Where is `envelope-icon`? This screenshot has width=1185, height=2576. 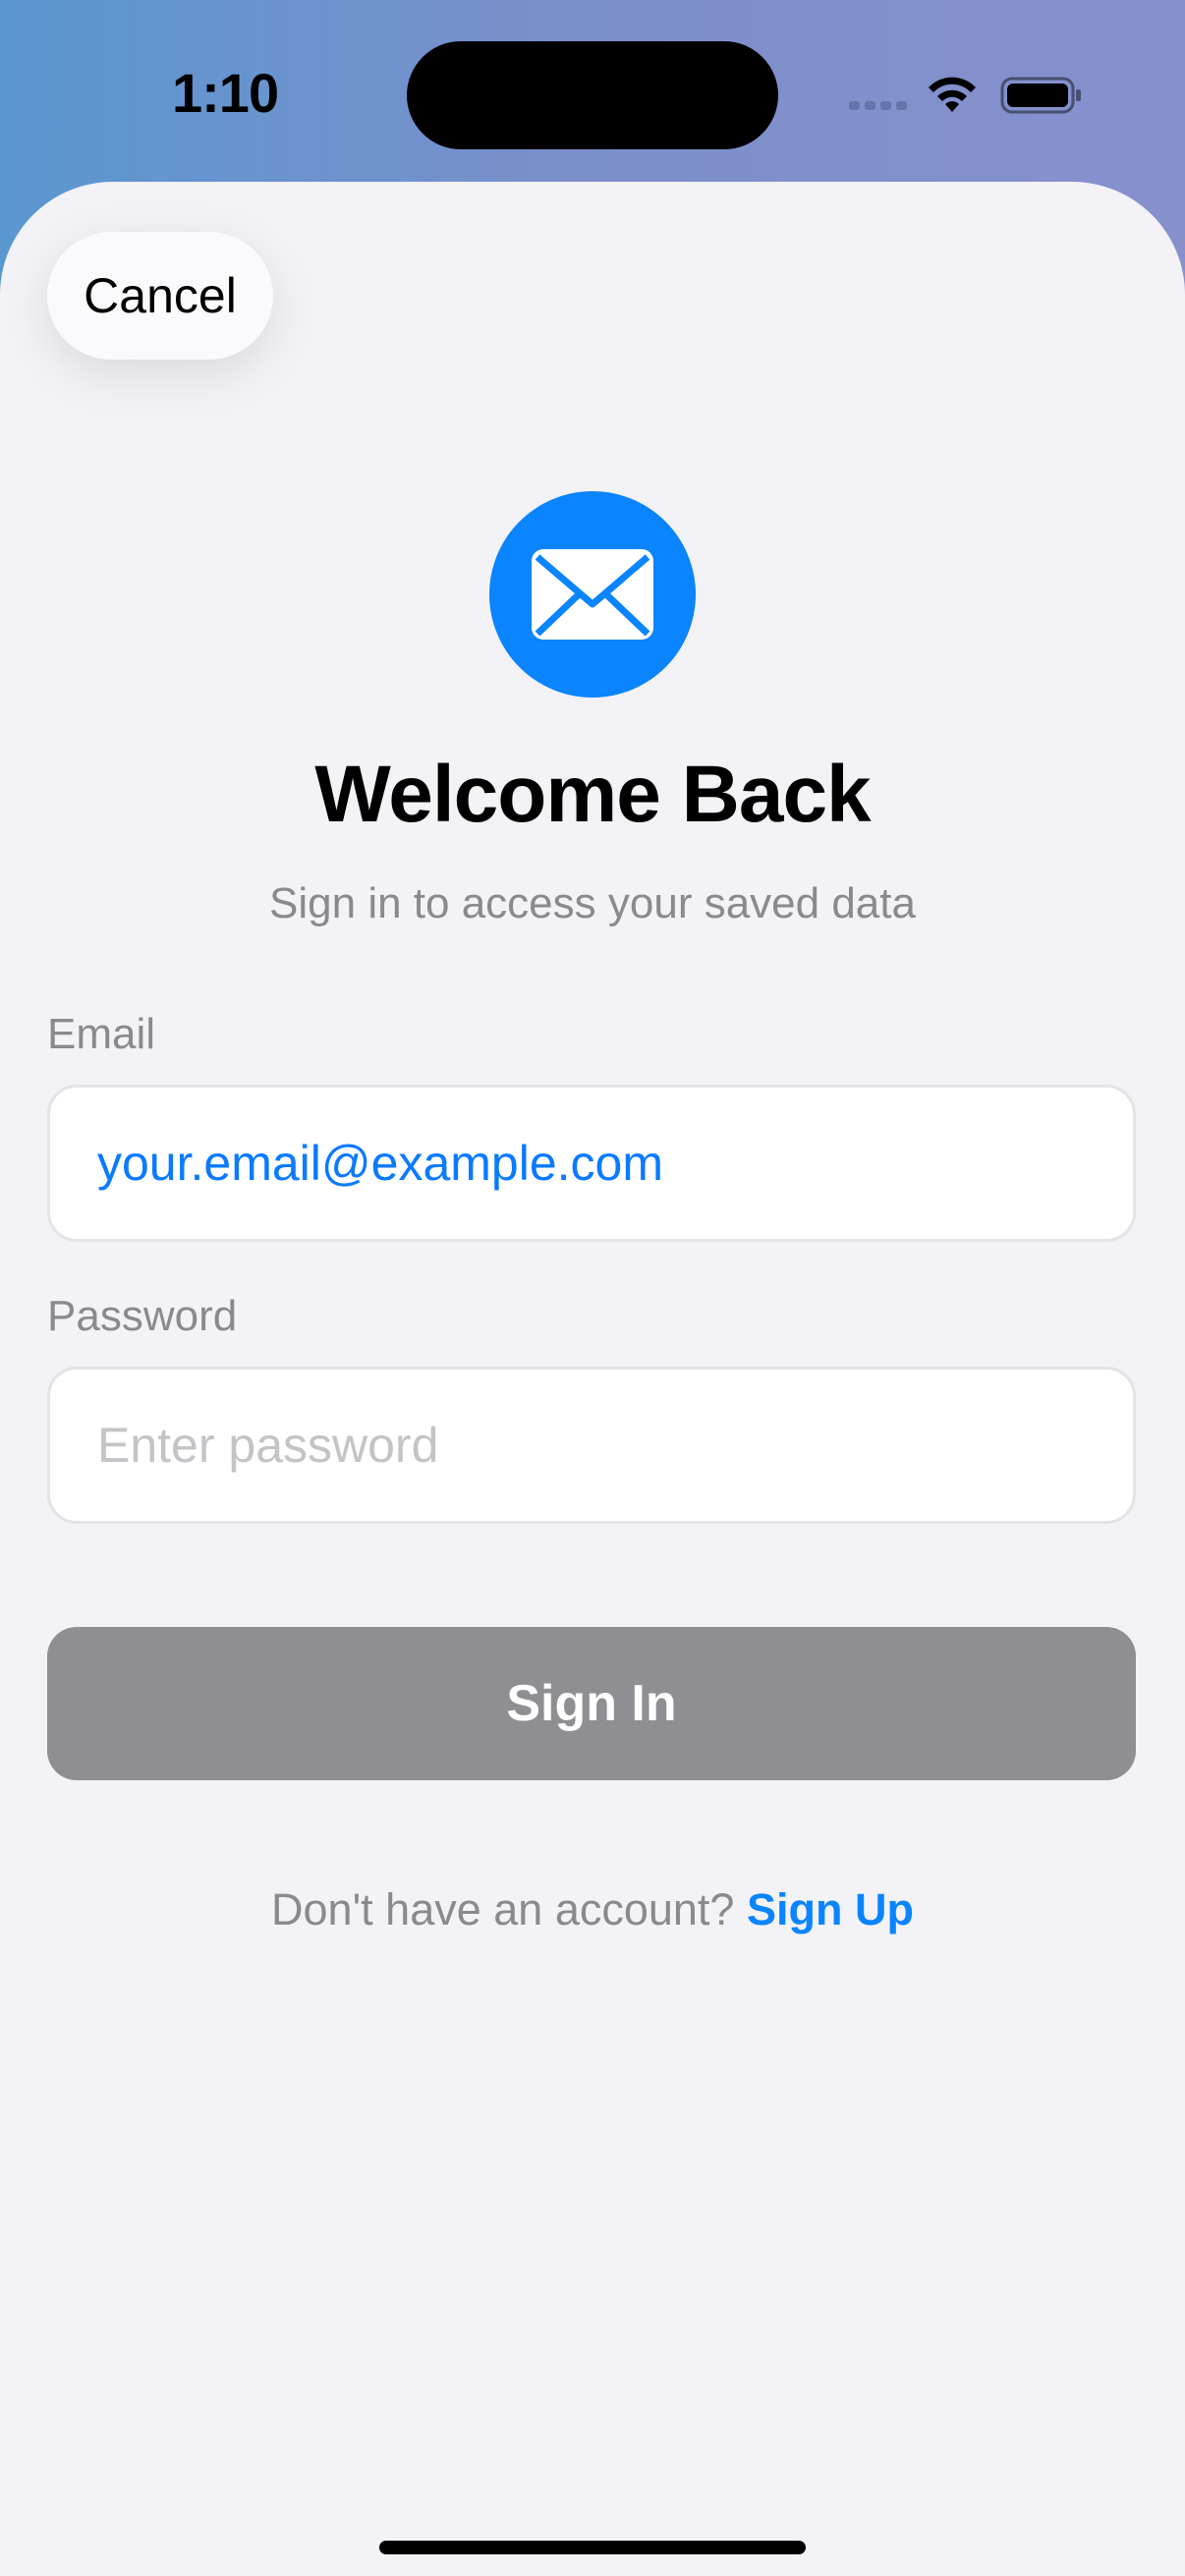 envelope-icon is located at coordinates (592, 594).